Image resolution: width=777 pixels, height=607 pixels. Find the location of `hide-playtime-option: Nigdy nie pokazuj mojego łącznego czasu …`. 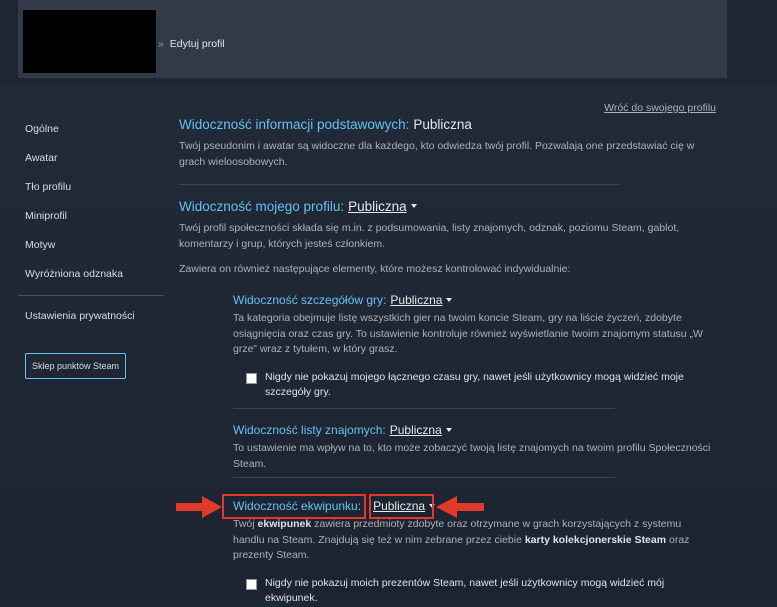

hide-playtime-option: Nigdy nie pokazuj mojego łącznego czasu … is located at coordinates (472, 385).